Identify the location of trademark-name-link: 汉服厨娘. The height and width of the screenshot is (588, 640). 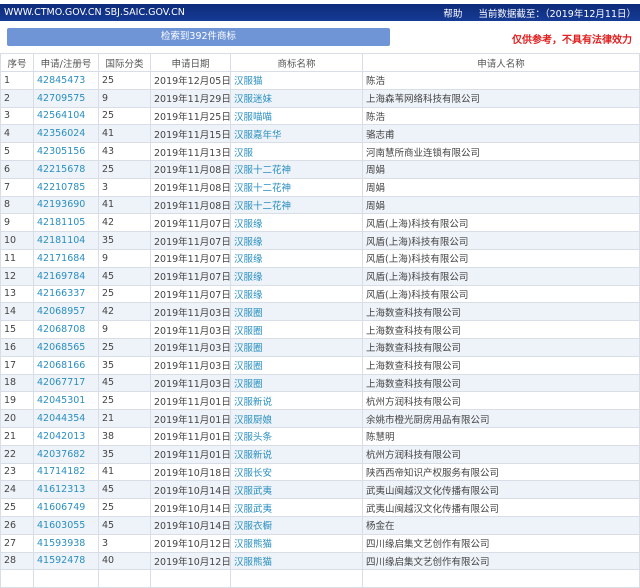
(296, 418).